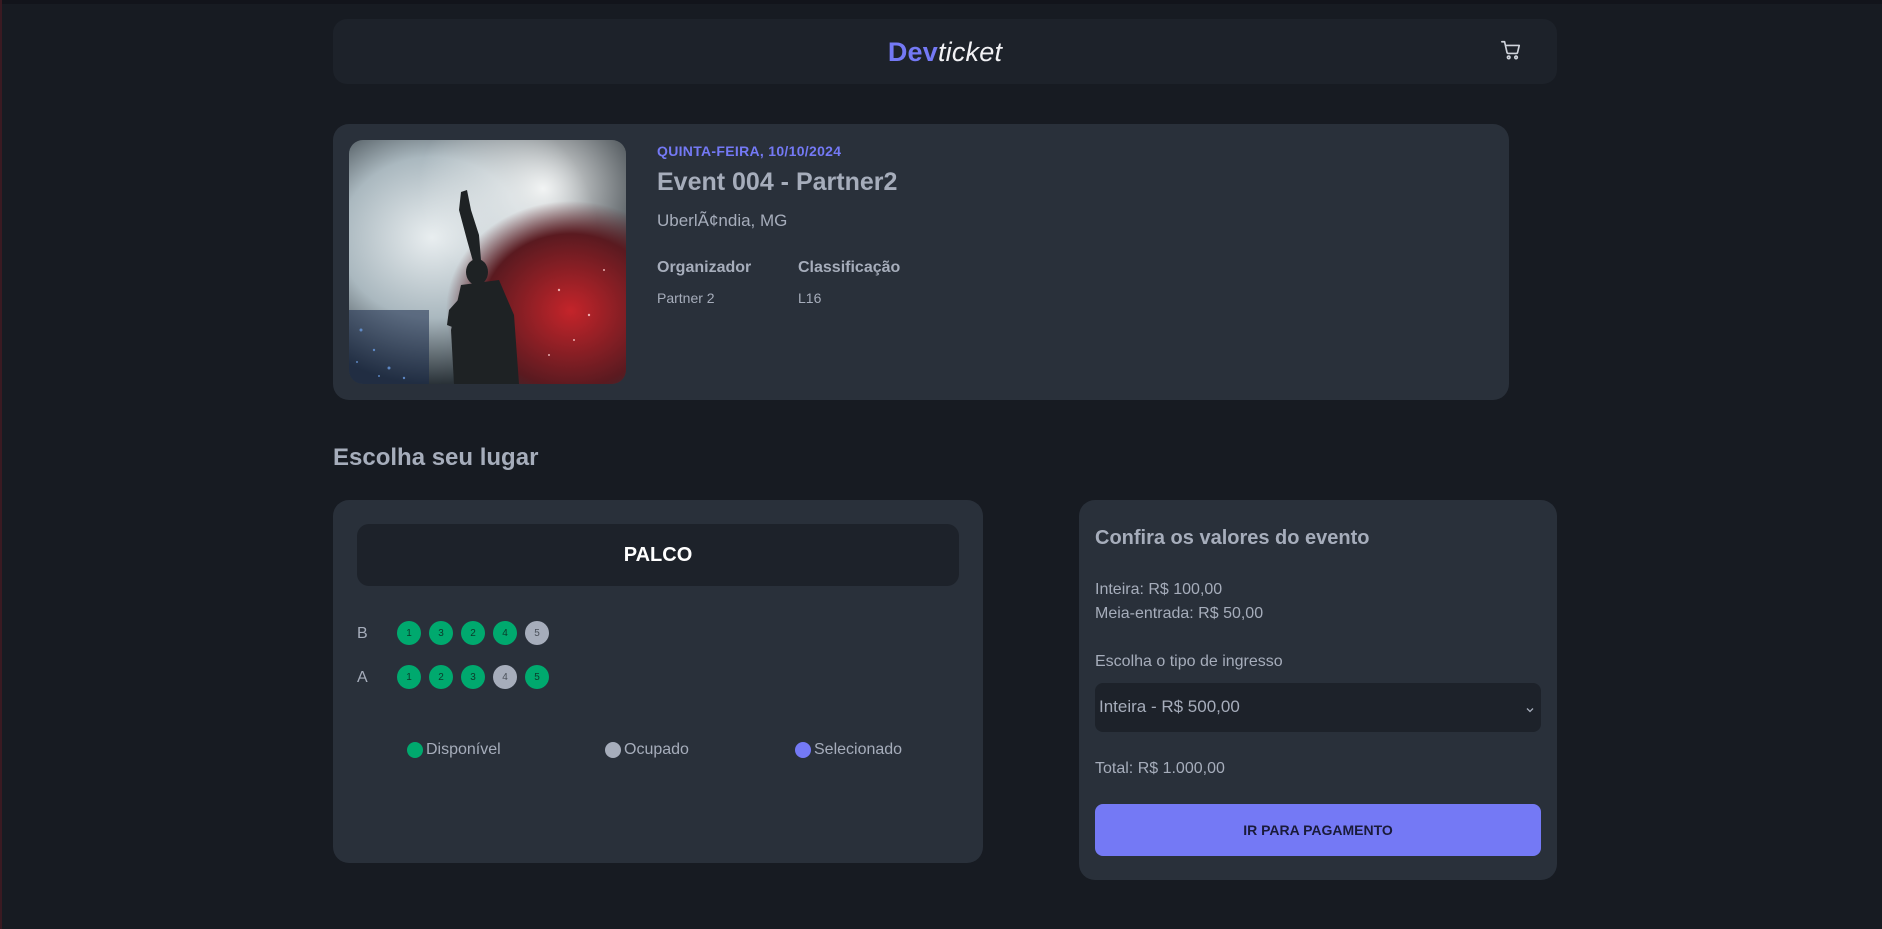  I want to click on legend-occupied: Ocupado, so click(647, 750).